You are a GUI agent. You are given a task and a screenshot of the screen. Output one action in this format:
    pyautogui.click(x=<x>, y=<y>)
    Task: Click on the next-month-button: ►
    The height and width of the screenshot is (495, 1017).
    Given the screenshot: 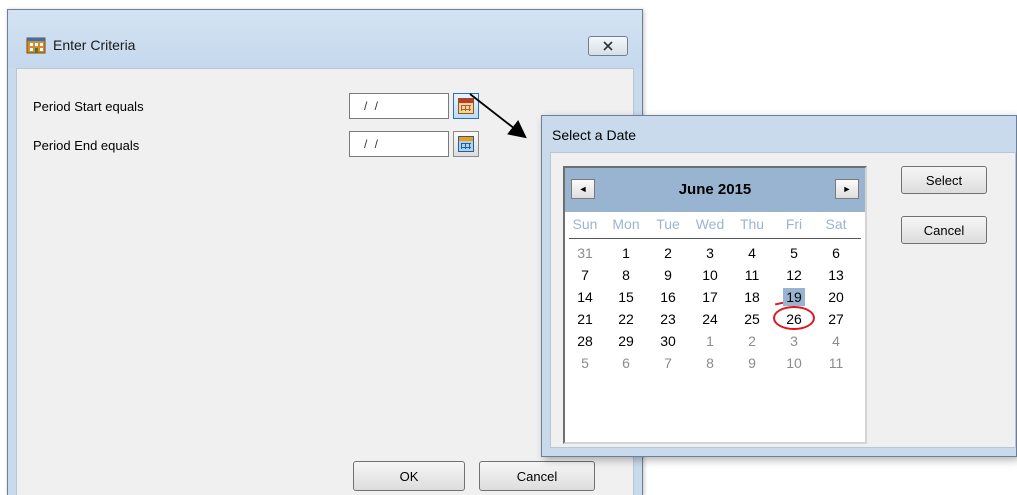 What is the action you would take?
    pyautogui.click(x=847, y=189)
    